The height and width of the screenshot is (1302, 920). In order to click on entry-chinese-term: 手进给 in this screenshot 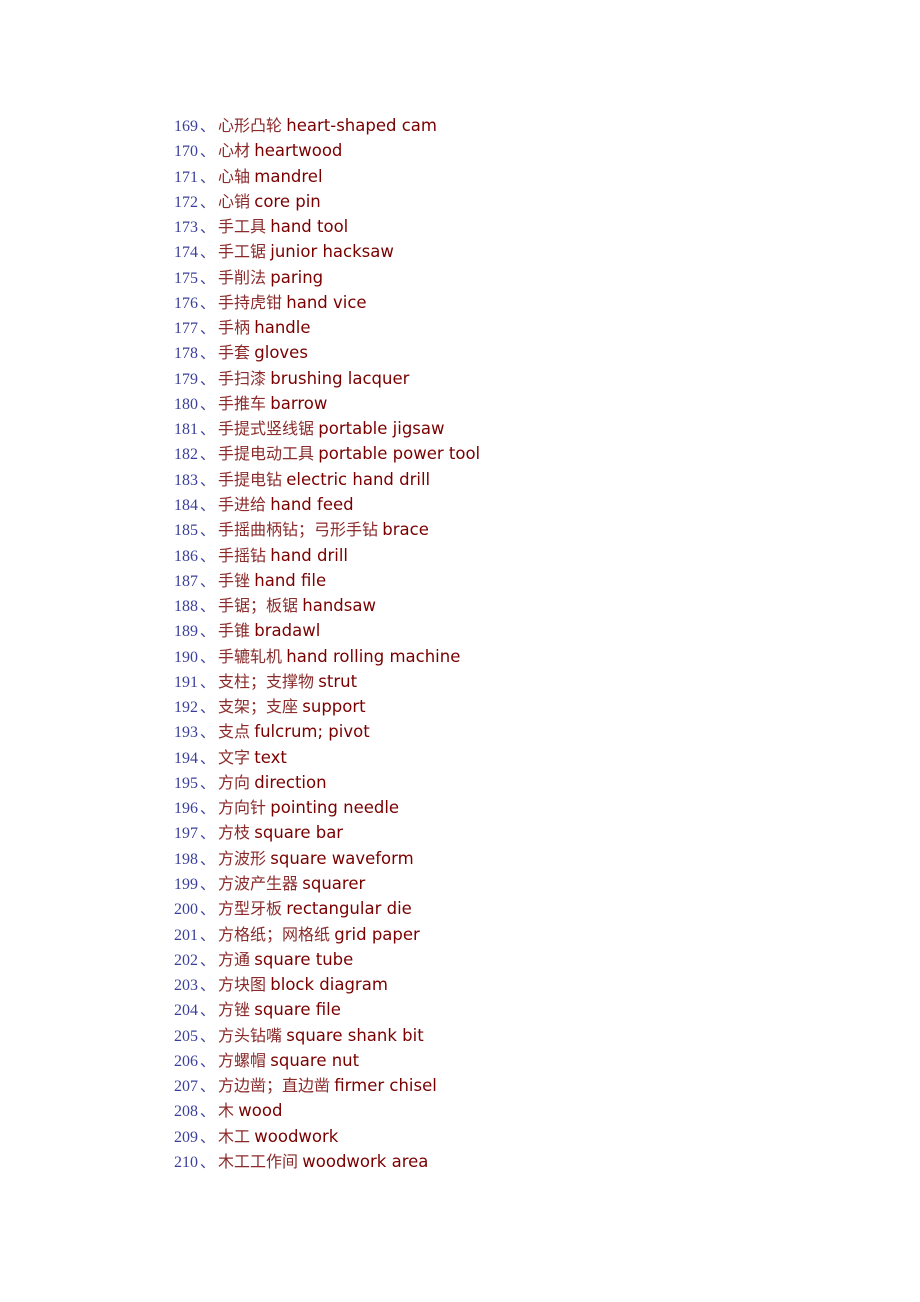, I will do `click(242, 504)`.